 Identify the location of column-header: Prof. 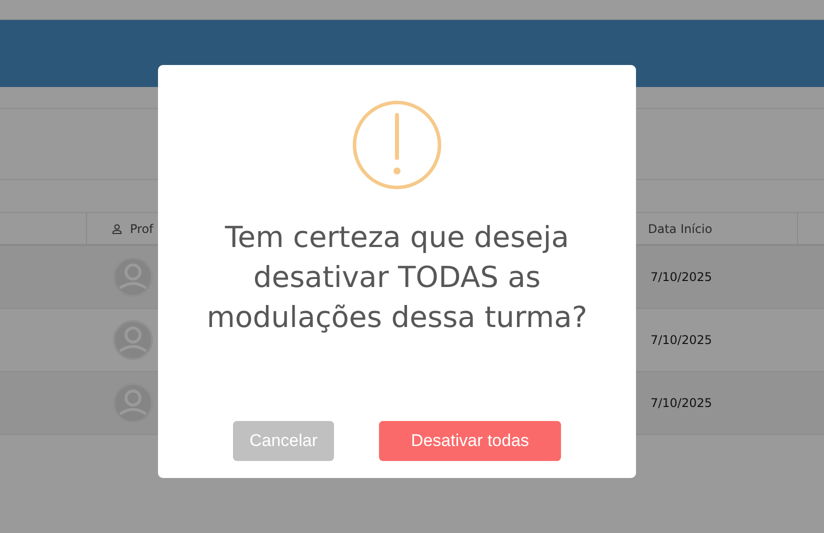
(142, 229).